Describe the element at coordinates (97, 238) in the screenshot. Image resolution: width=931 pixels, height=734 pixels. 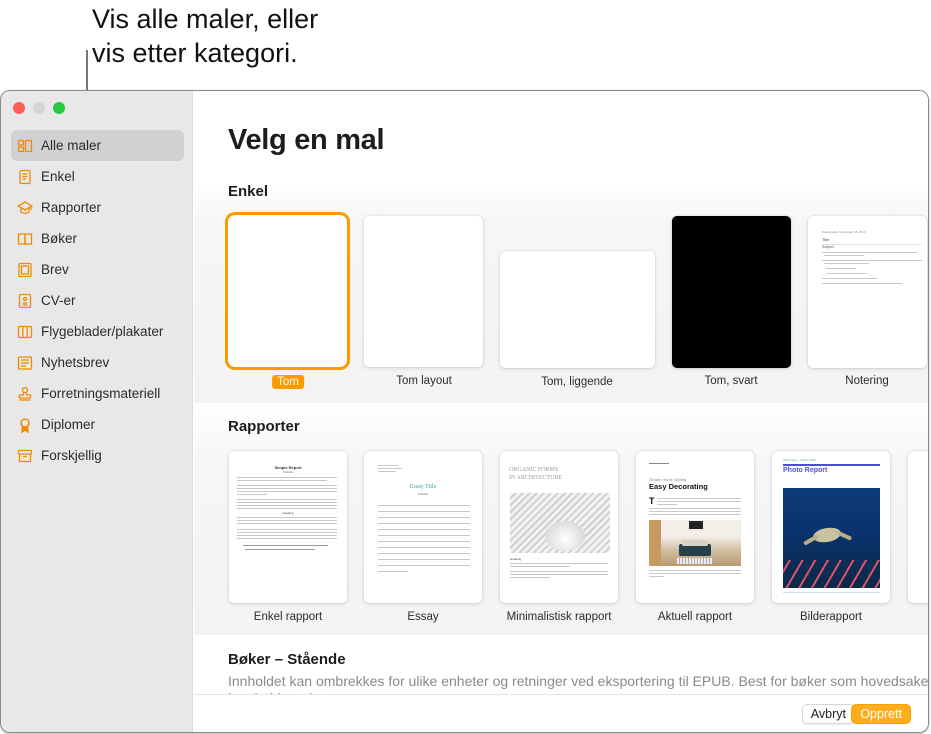
I see `sidebar-item-boker: Bøker` at that location.